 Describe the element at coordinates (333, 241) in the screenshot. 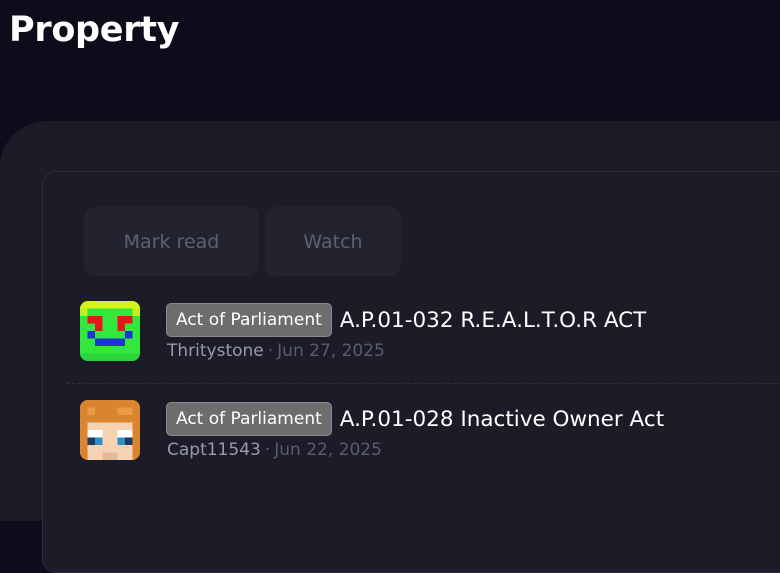

I see `watch-button: Watch` at that location.